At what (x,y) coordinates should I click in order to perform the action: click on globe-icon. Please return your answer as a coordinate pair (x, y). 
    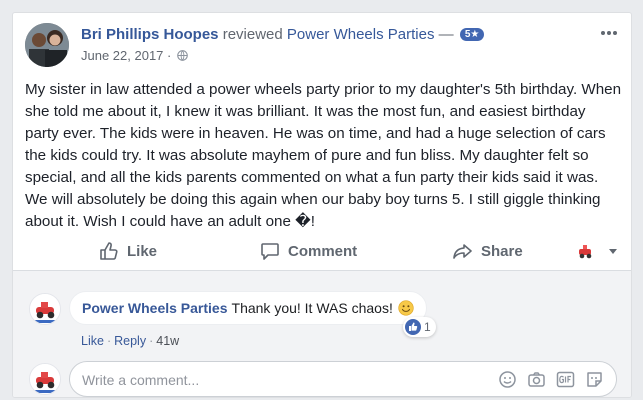
    Looking at the image, I should click on (182, 55).